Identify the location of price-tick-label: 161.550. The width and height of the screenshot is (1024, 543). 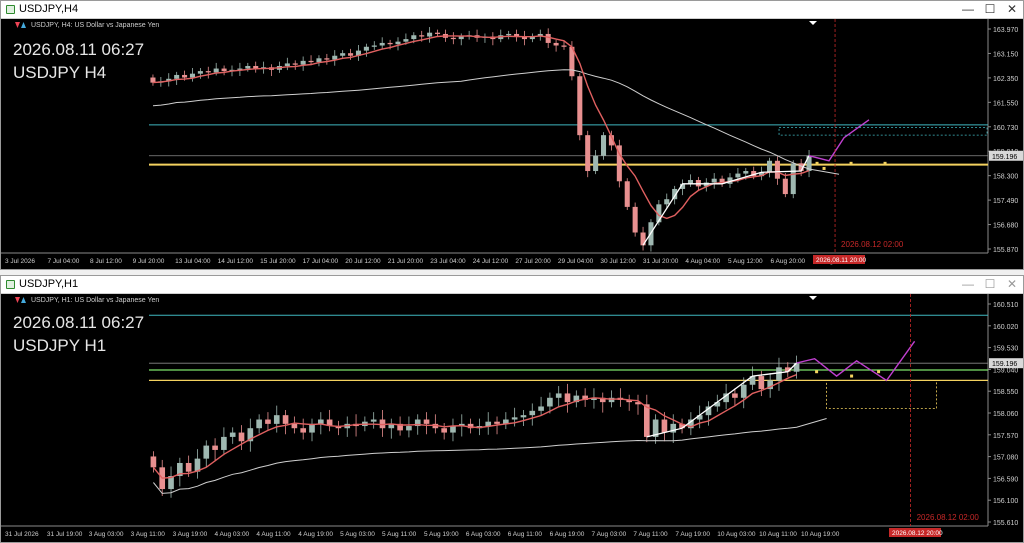
(1005, 103).